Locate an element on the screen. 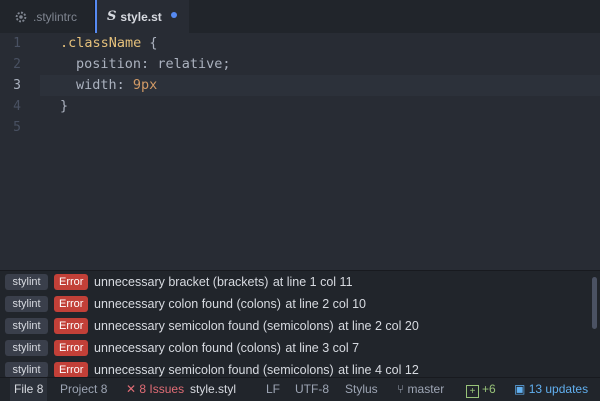 Image resolution: width=600 pixels, height=401 pixels. tab-label: style.st is located at coordinates (141, 16).